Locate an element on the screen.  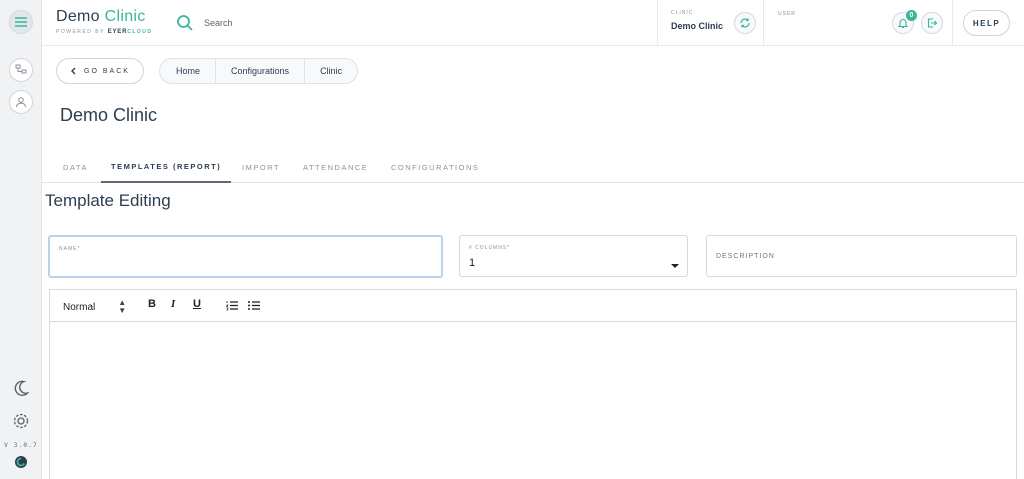
sync-button is located at coordinates (745, 23).